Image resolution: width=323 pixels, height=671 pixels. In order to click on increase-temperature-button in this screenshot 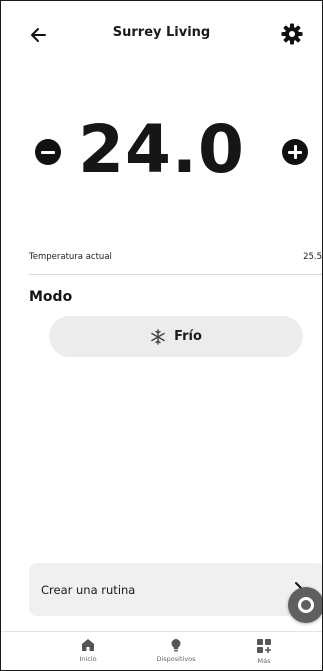, I will do `click(295, 152)`.